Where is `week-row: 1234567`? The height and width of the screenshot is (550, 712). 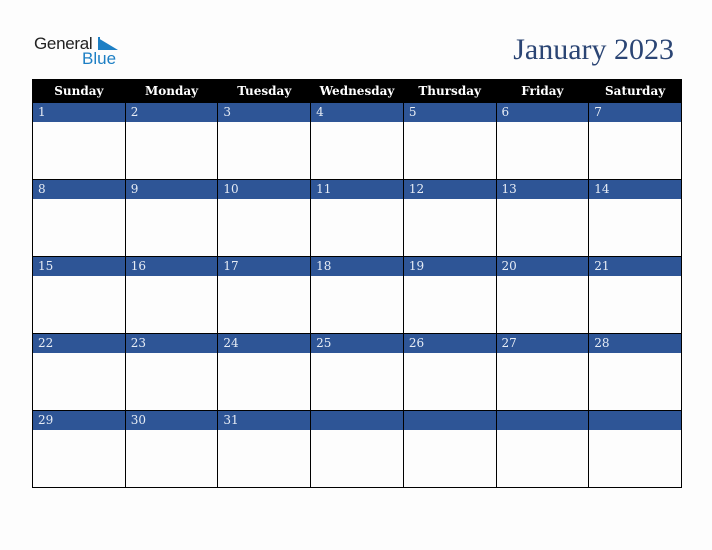 week-row: 1234567 is located at coordinates (357, 141).